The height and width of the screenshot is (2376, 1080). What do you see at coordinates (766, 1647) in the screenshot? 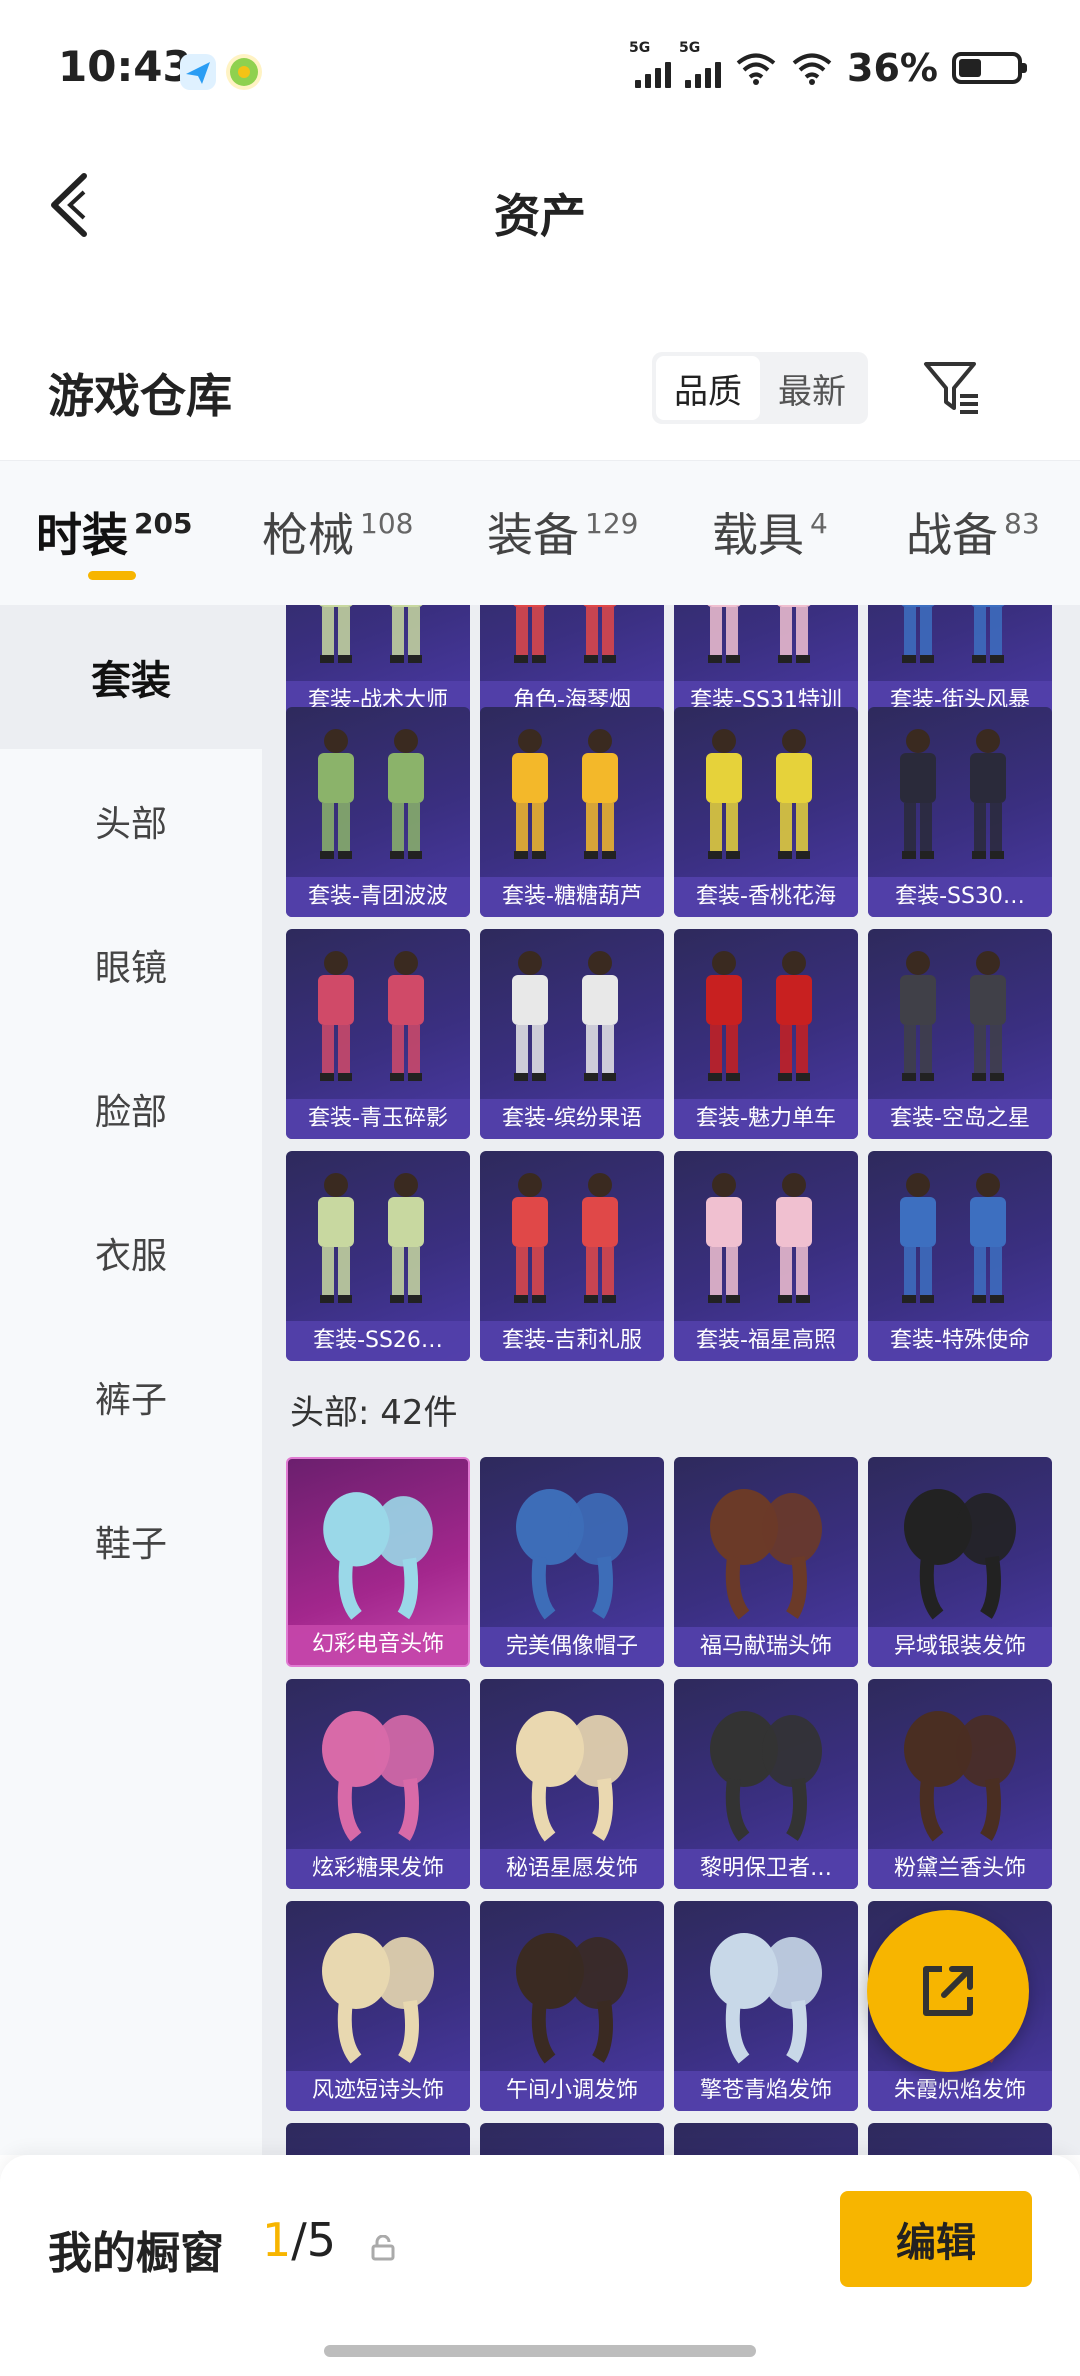
I see `item-card-label: 福马献瑞头饰` at bounding box center [766, 1647].